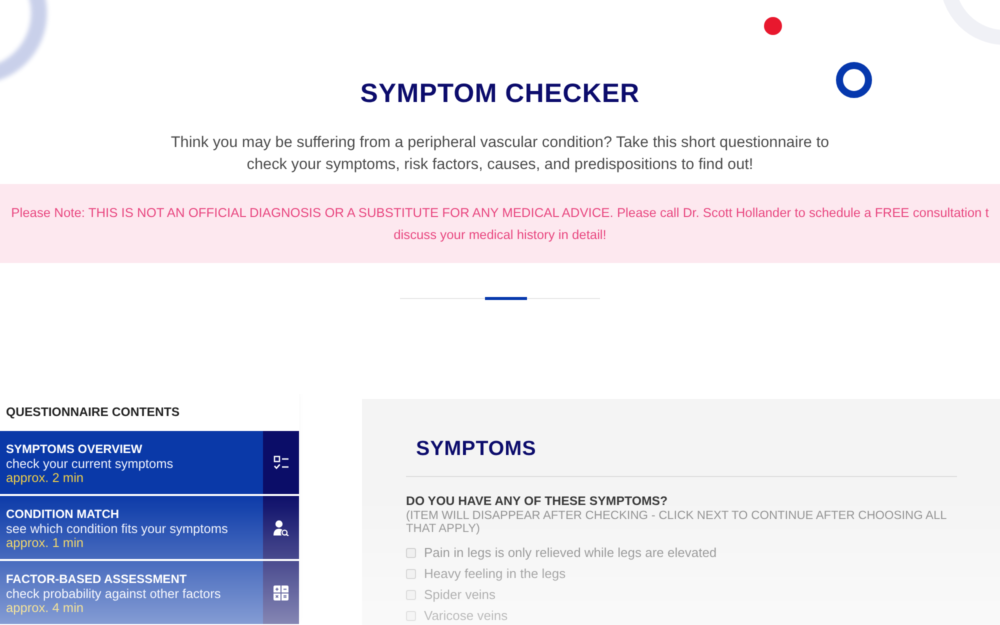 The image size is (1000, 625). Describe the element at coordinates (500, 213) in the screenshot. I see `notice-text: Please Note: THIS IS NOT AN OFFICIAL DIAGNOSIS OR A SUBSTITUTE FOR ANY MEDICAL ADVICE. Please call Dr. Scott Hollander to schedule a FREE consultation t` at that location.